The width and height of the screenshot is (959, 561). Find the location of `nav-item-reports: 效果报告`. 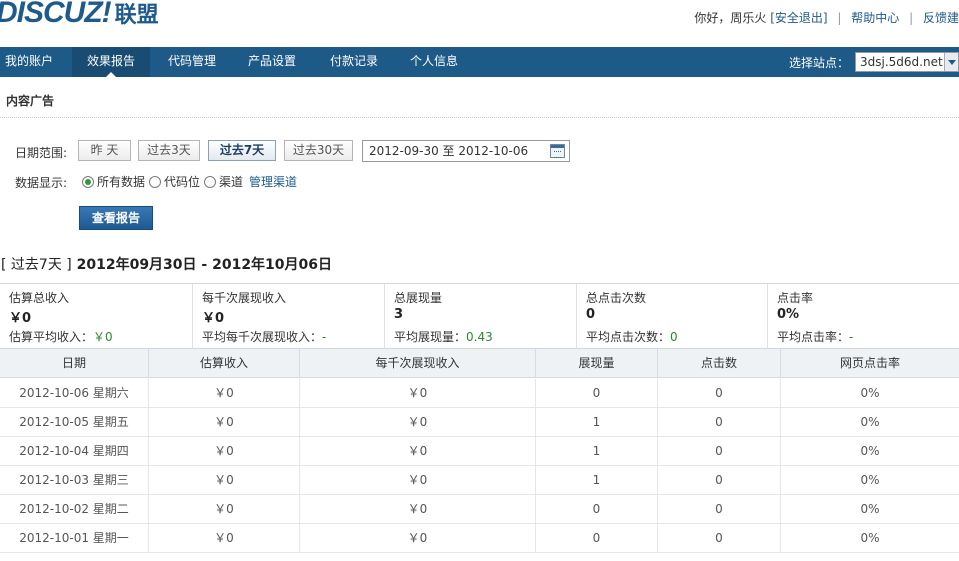

nav-item-reports: 效果报告 is located at coordinates (111, 62).